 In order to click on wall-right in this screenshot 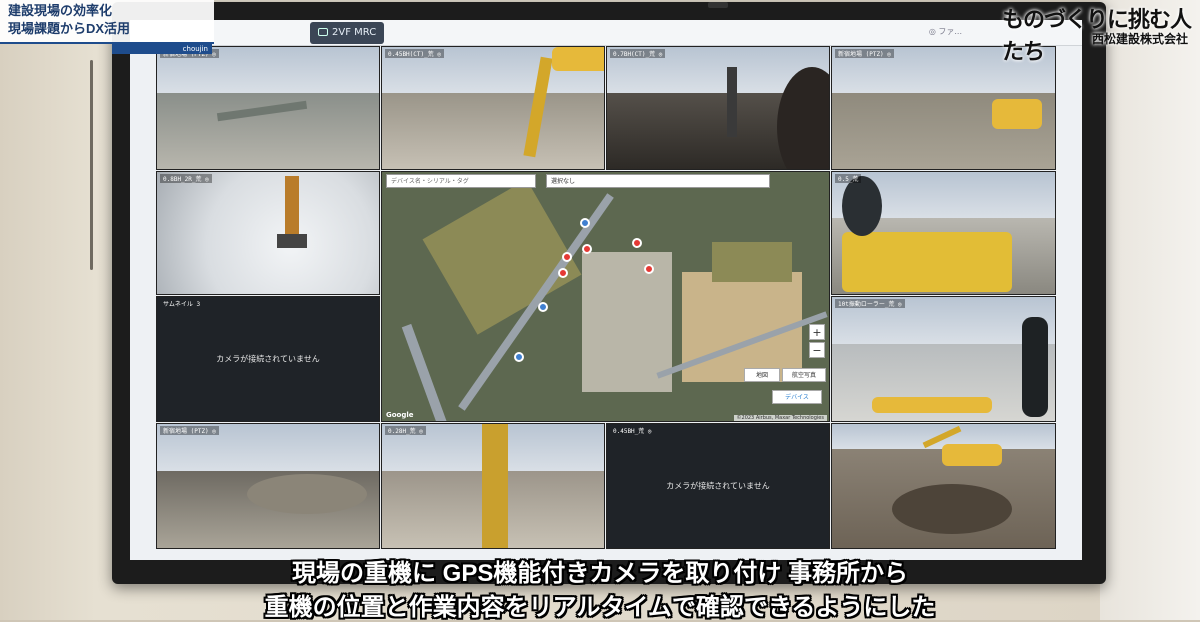, I will do `click(1150, 310)`.